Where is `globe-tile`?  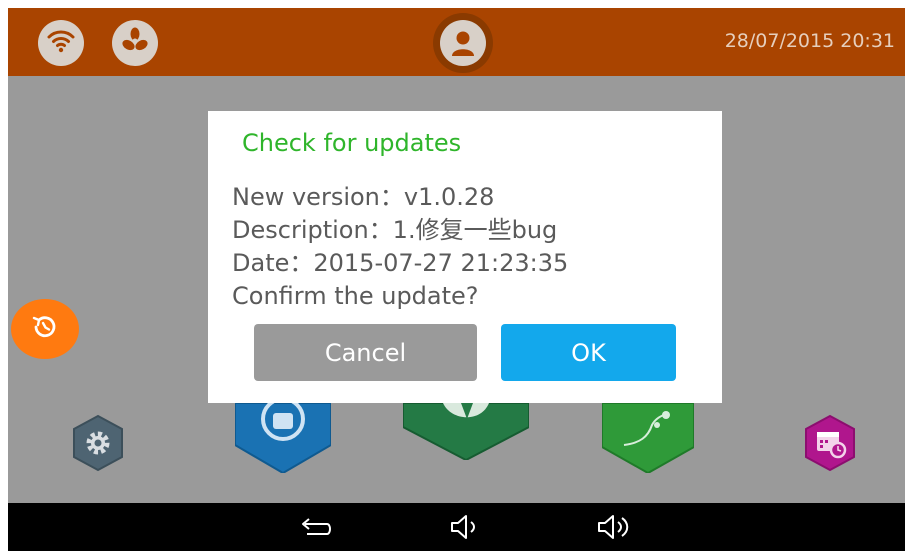
globe-tile is located at coordinates (466, 431).